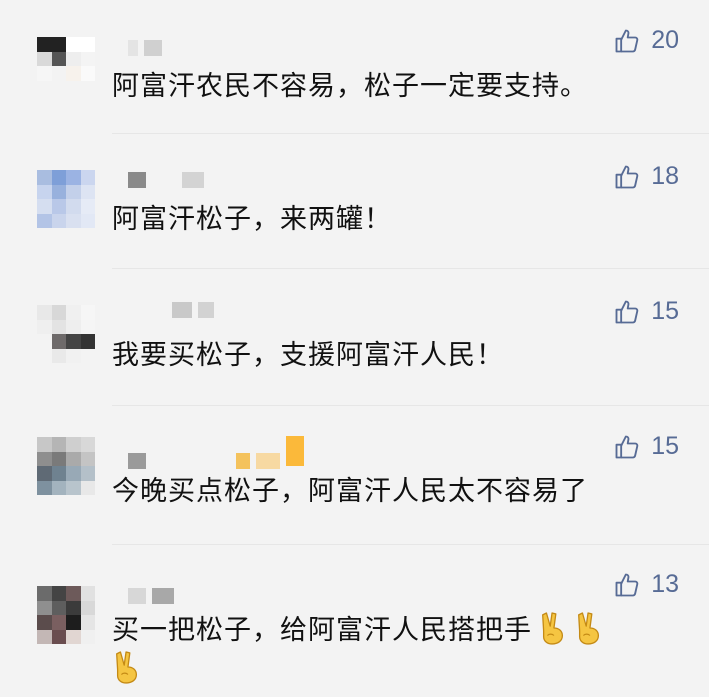 The image size is (709, 697). What do you see at coordinates (665, 176) in the screenshot?
I see `like-count: 18` at bounding box center [665, 176].